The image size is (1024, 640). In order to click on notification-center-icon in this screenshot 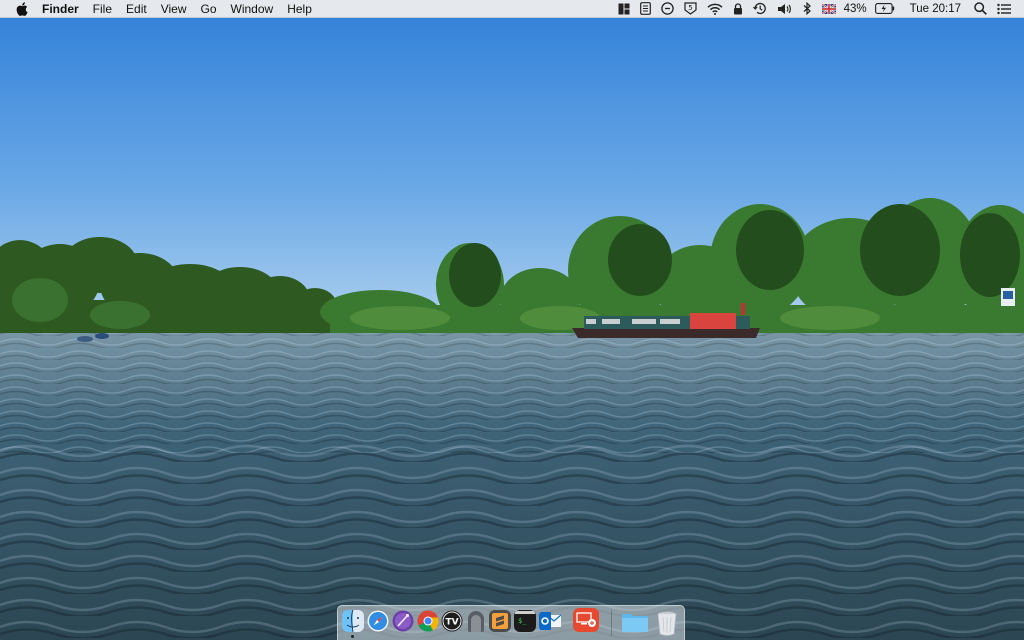, I will do `click(1004, 9)`.